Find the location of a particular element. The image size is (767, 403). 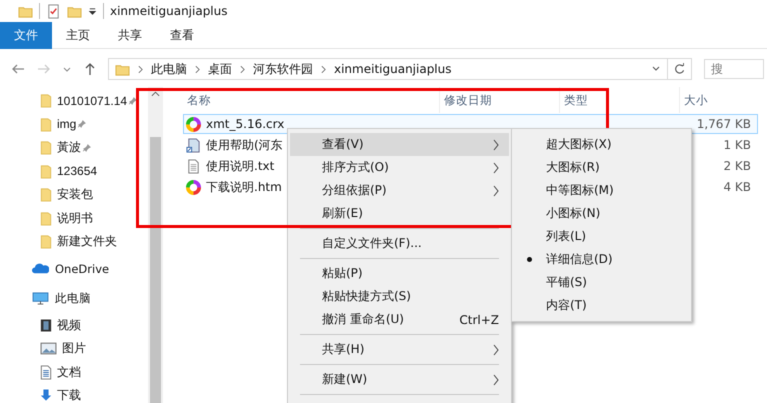

nav-label: 下载 is located at coordinates (69, 395).